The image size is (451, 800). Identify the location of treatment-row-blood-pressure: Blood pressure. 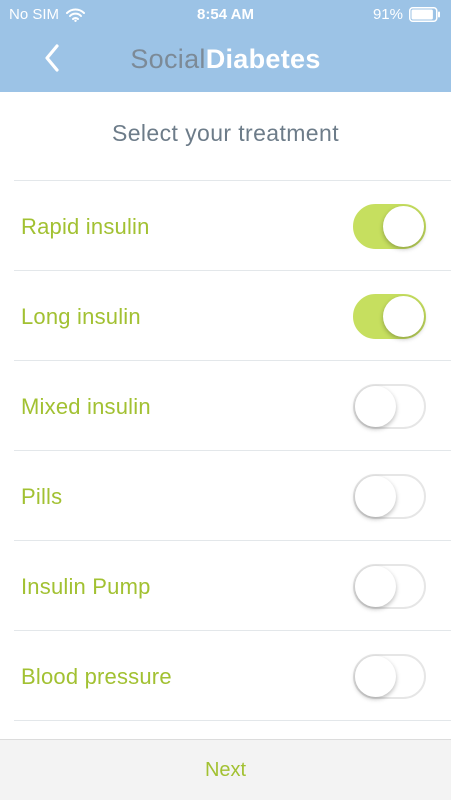
(232, 676).